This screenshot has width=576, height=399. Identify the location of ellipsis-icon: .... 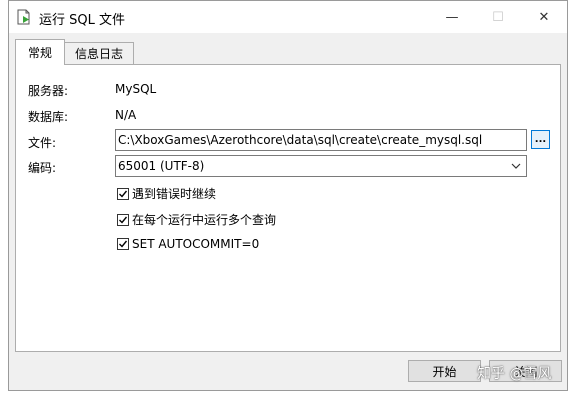
(540, 139).